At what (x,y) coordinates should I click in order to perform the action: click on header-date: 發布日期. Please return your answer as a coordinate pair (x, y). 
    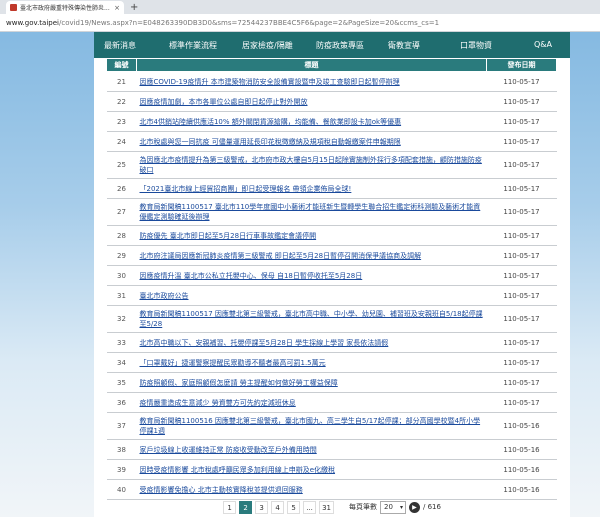
    Looking at the image, I should click on (521, 65).